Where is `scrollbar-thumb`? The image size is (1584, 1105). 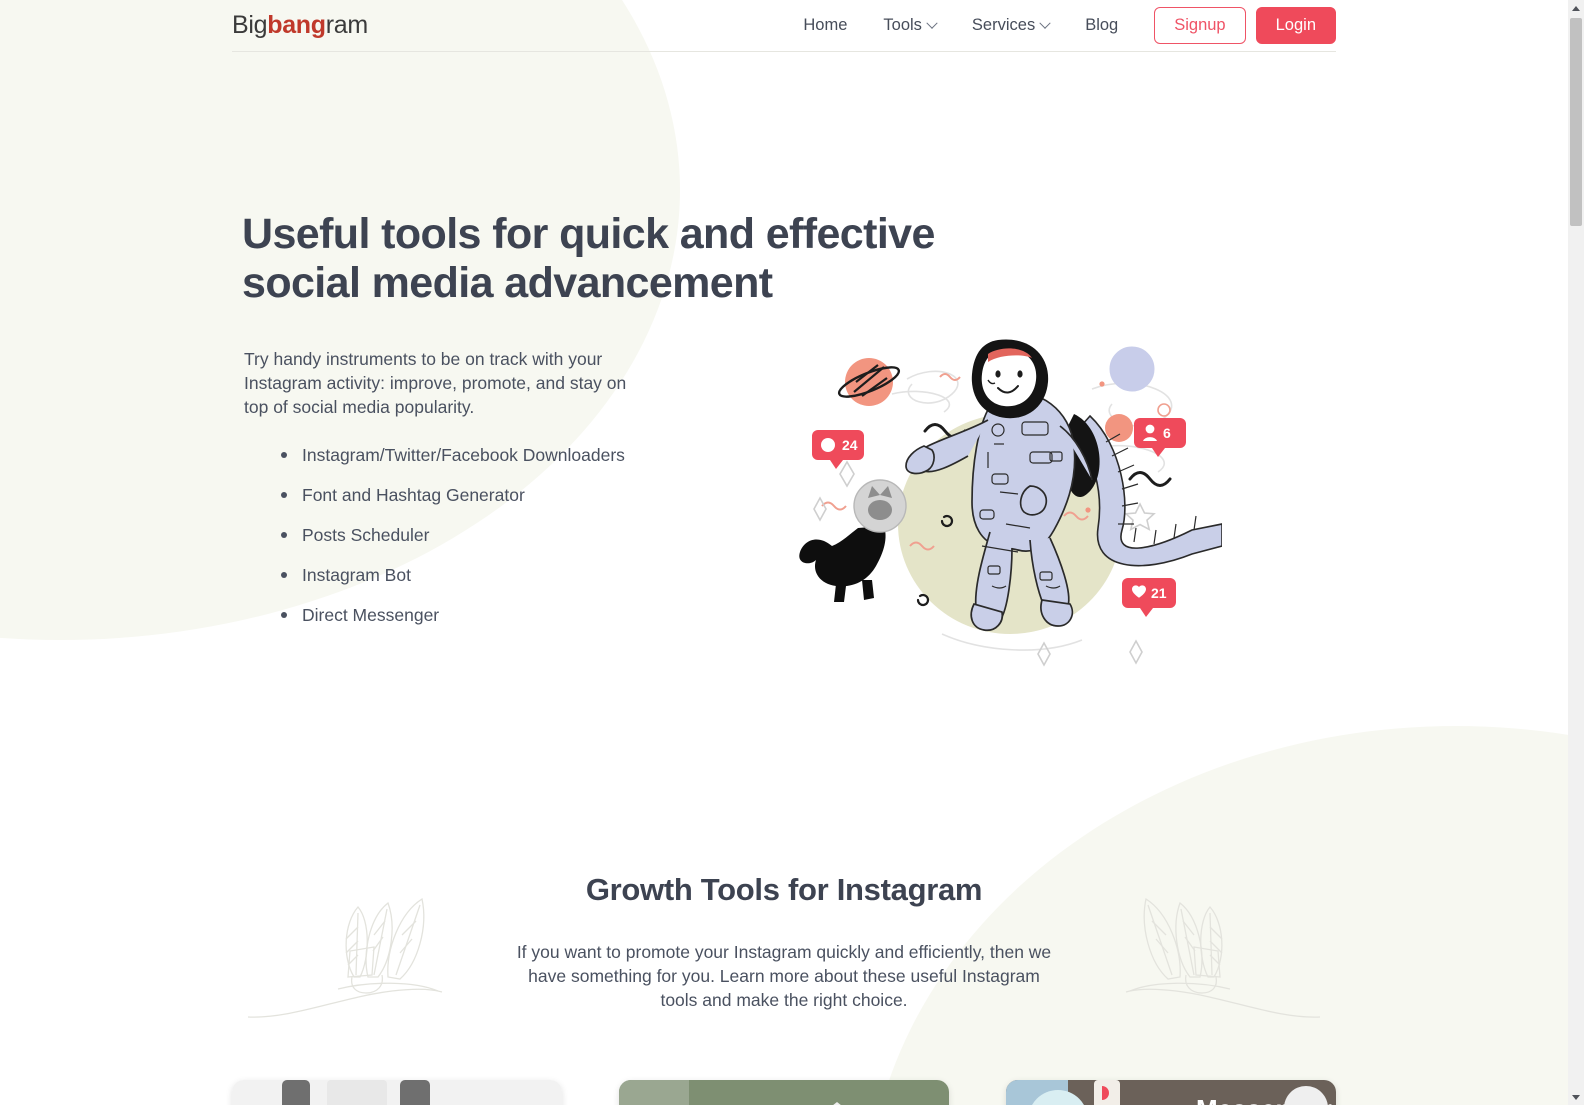 scrollbar-thumb is located at coordinates (1576, 122).